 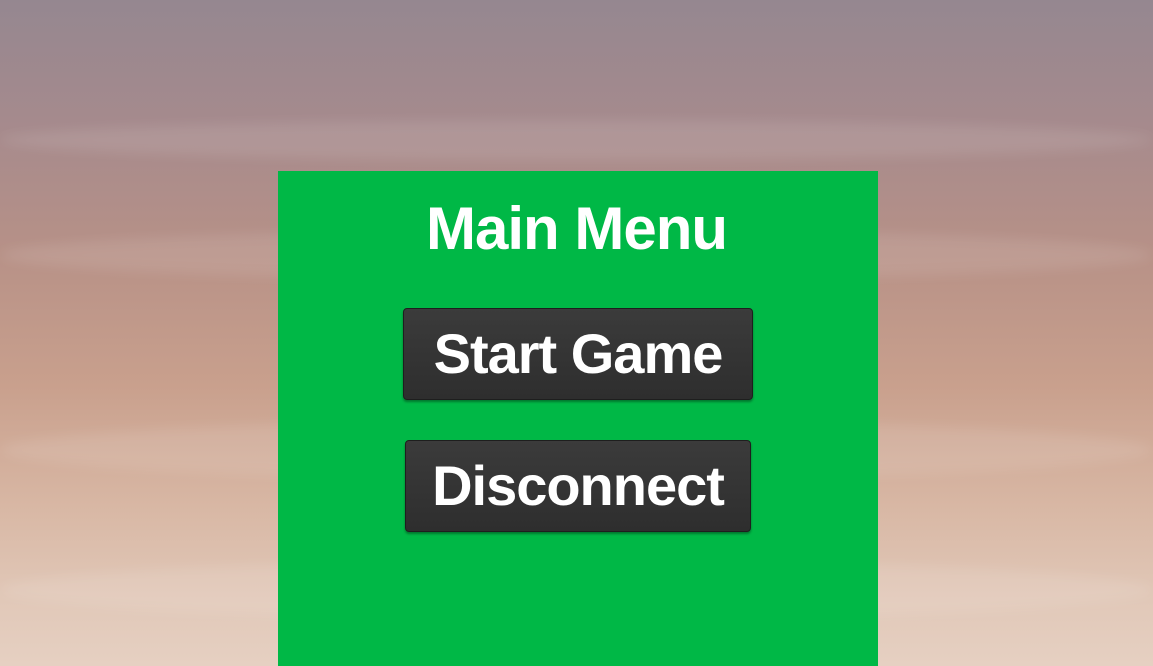 What do you see at coordinates (576, 140) in the screenshot?
I see `cloud-streak` at bounding box center [576, 140].